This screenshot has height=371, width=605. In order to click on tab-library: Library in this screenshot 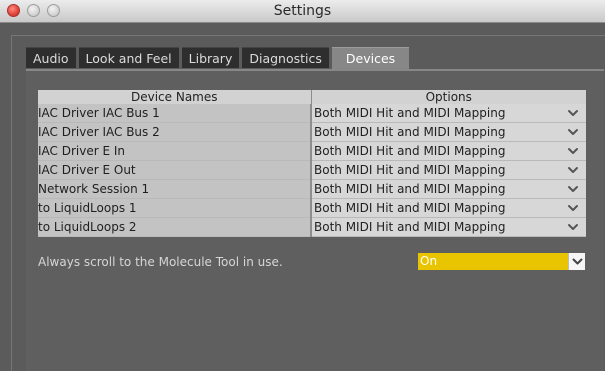, I will do `click(210, 57)`.